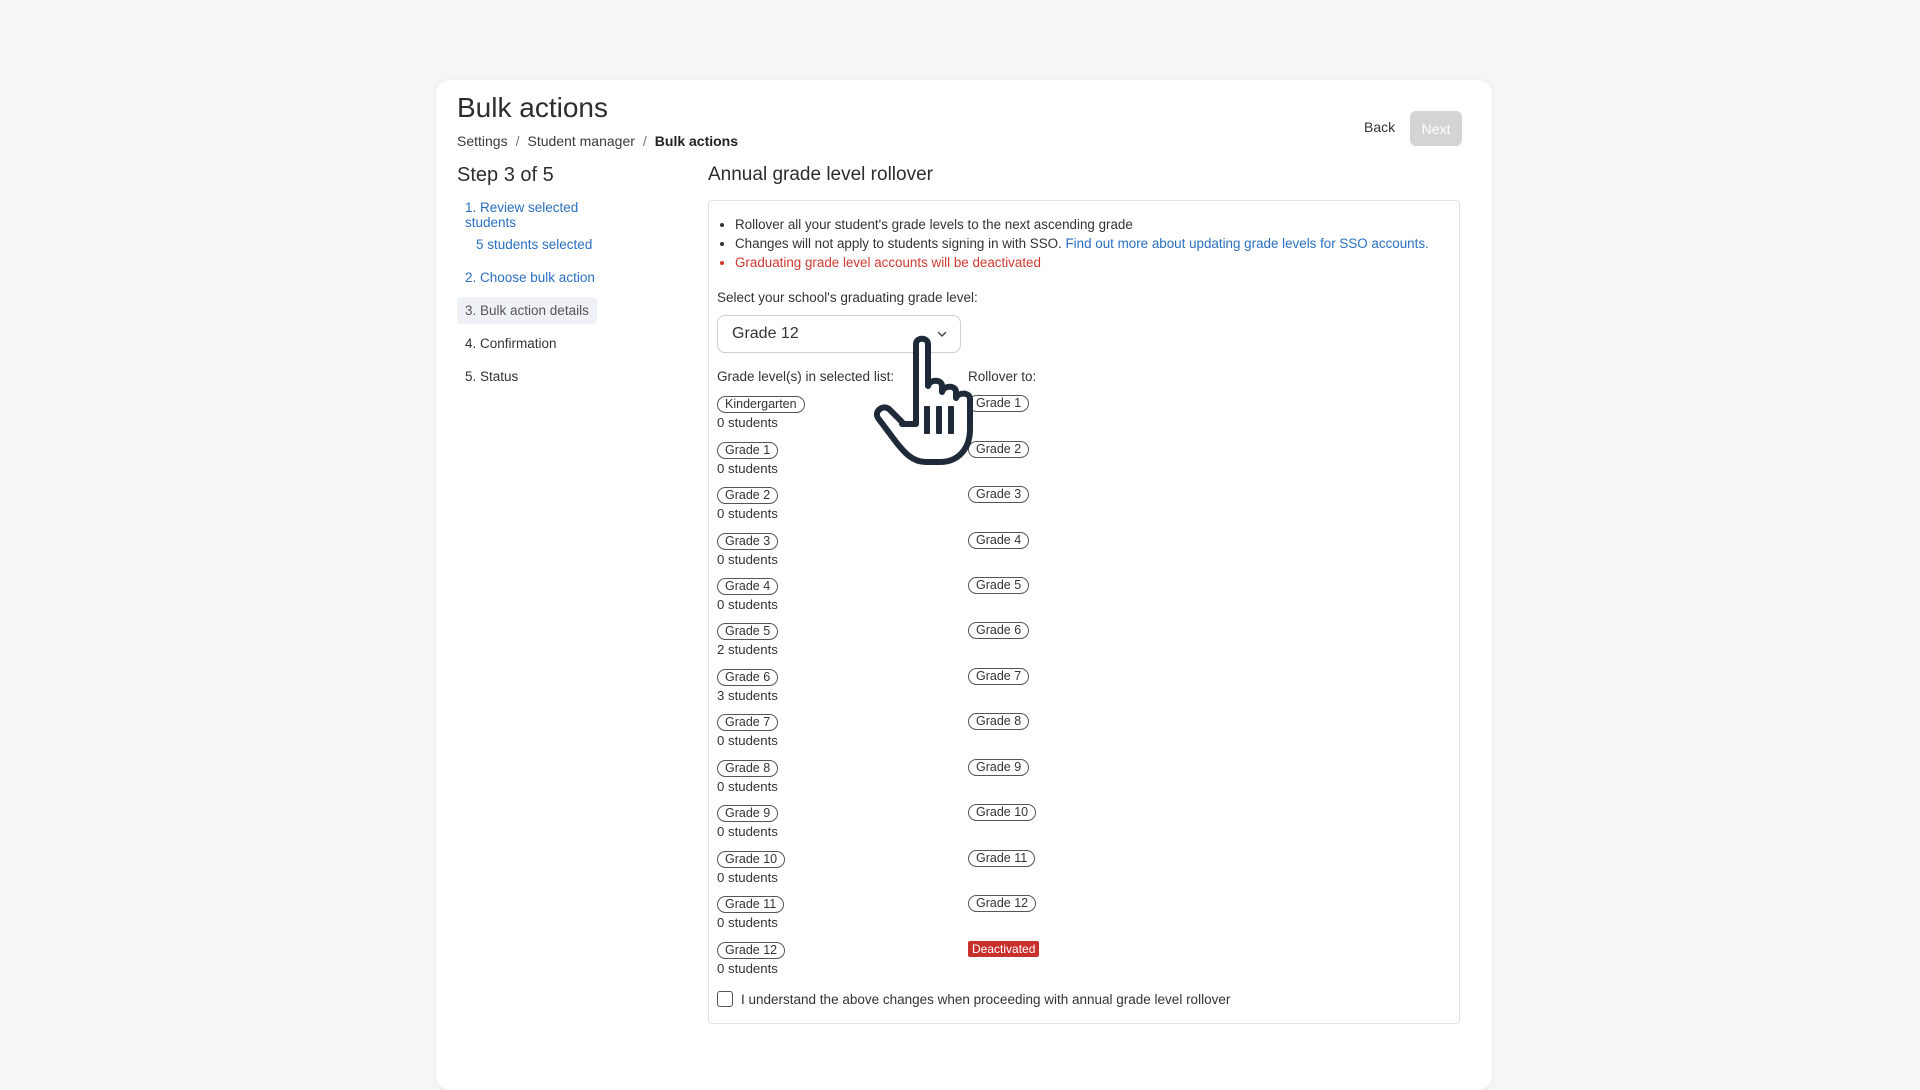  I want to click on grade-row: Grade 1 0 students Grade 2, so click(917, 463).